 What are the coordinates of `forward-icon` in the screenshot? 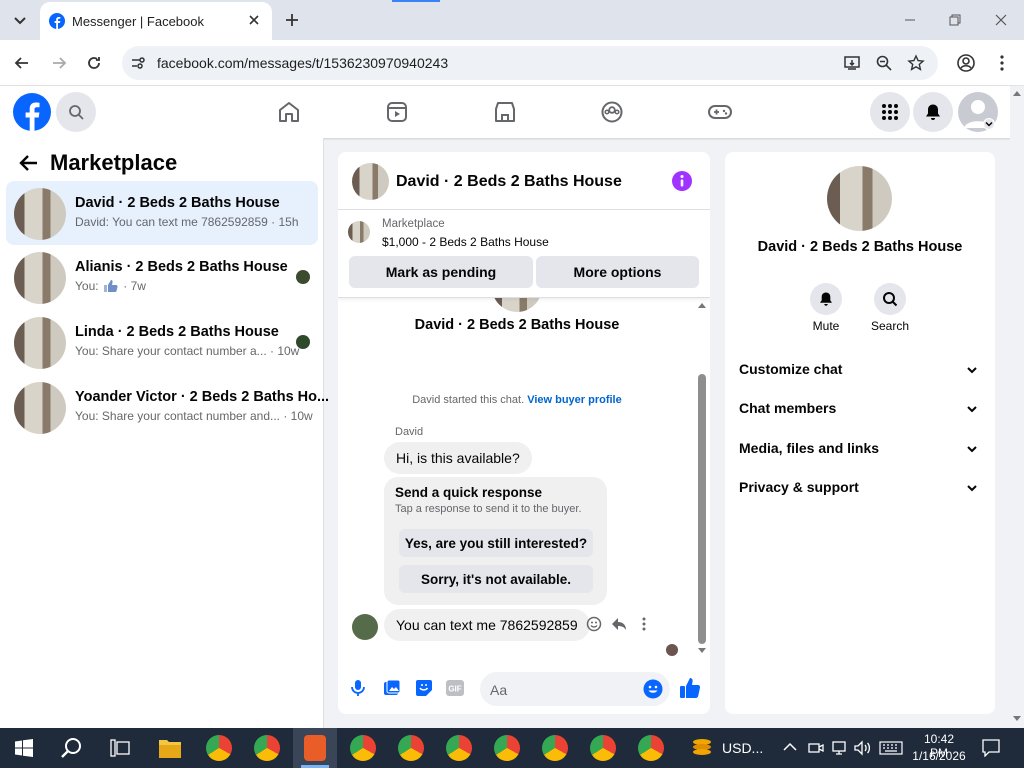 It's located at (59, 63).